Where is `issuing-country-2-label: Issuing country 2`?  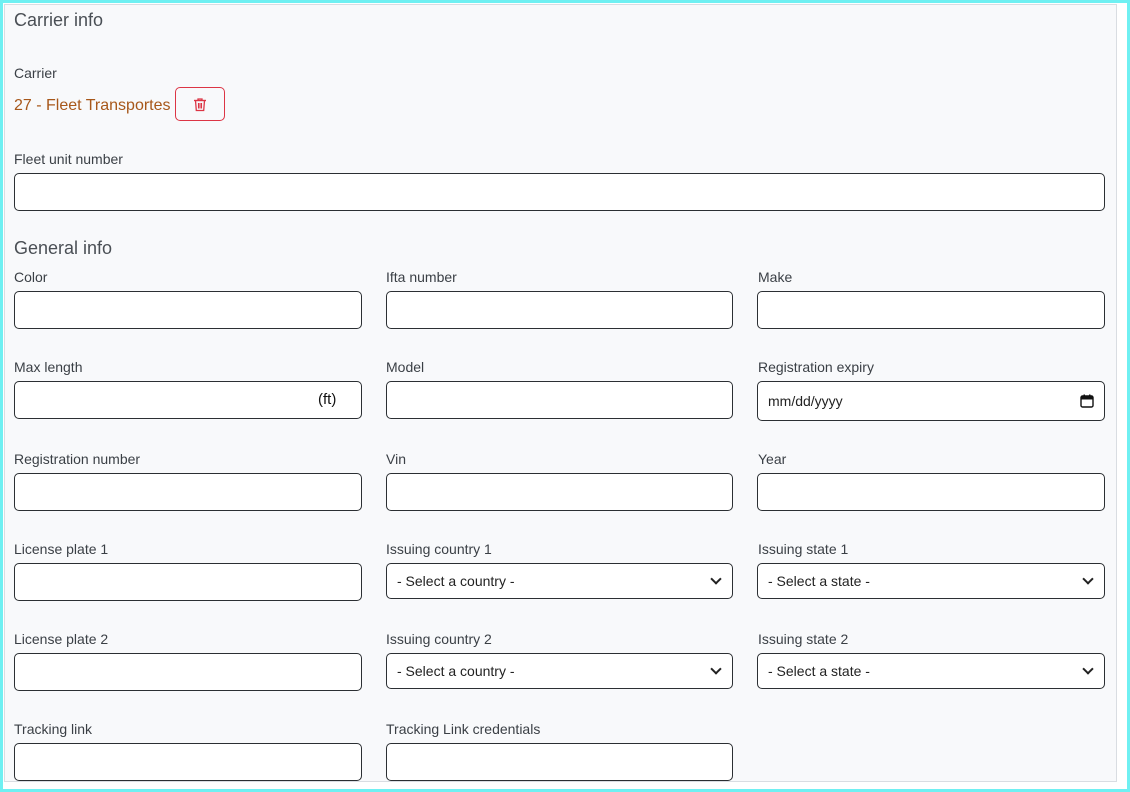 issuing-country-2-label: Issuing country 2 is located at coordinates (439, 639).